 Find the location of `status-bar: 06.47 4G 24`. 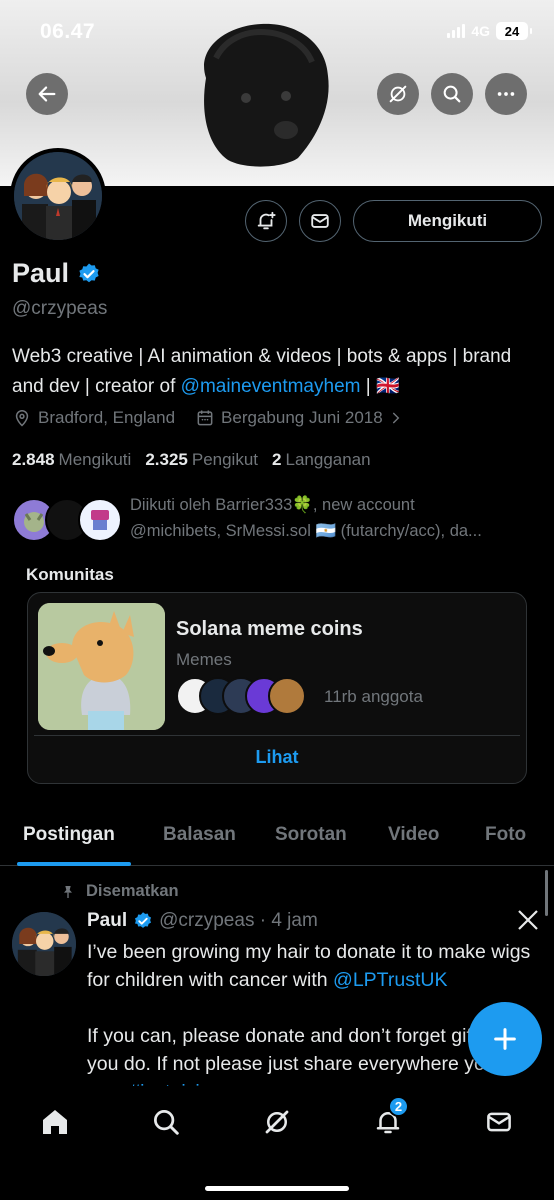

status-bar: 06.47 4G 24 is located at coordinates (277, 31).